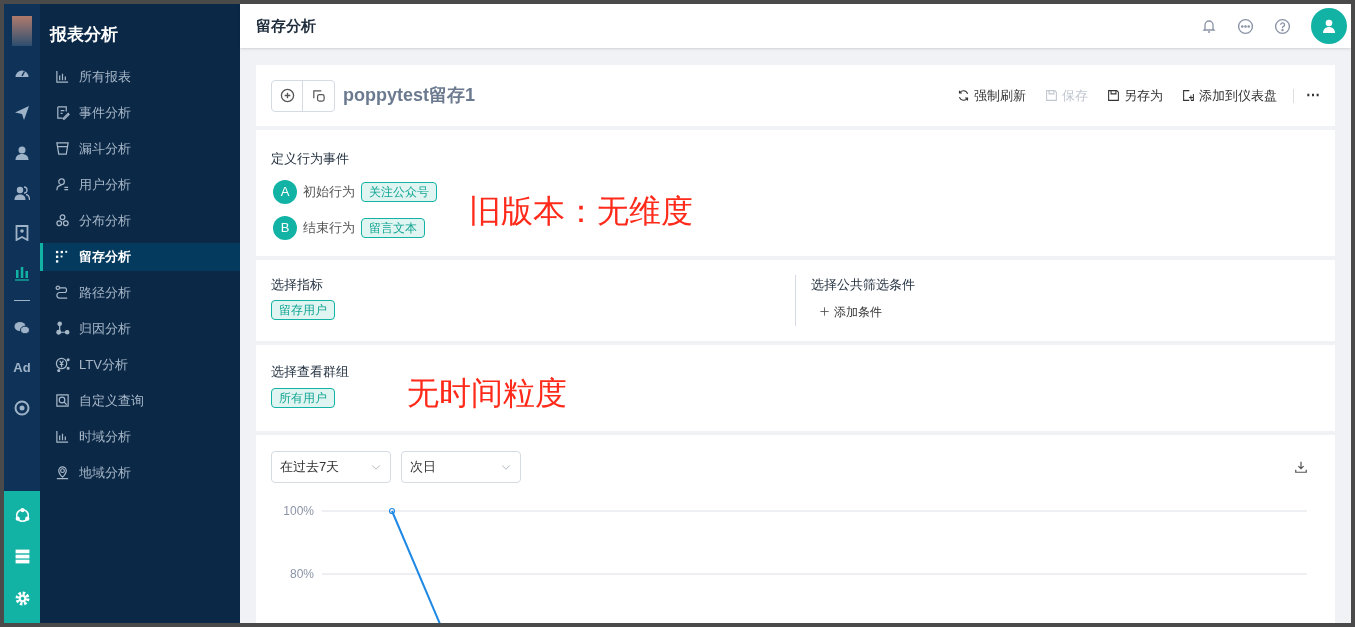 The height and width of the screenshot is (627, 1355). Describe the element at coordinates (140, 184) in the screenshot. I see `sidebar-item: 用户分析` at that location.